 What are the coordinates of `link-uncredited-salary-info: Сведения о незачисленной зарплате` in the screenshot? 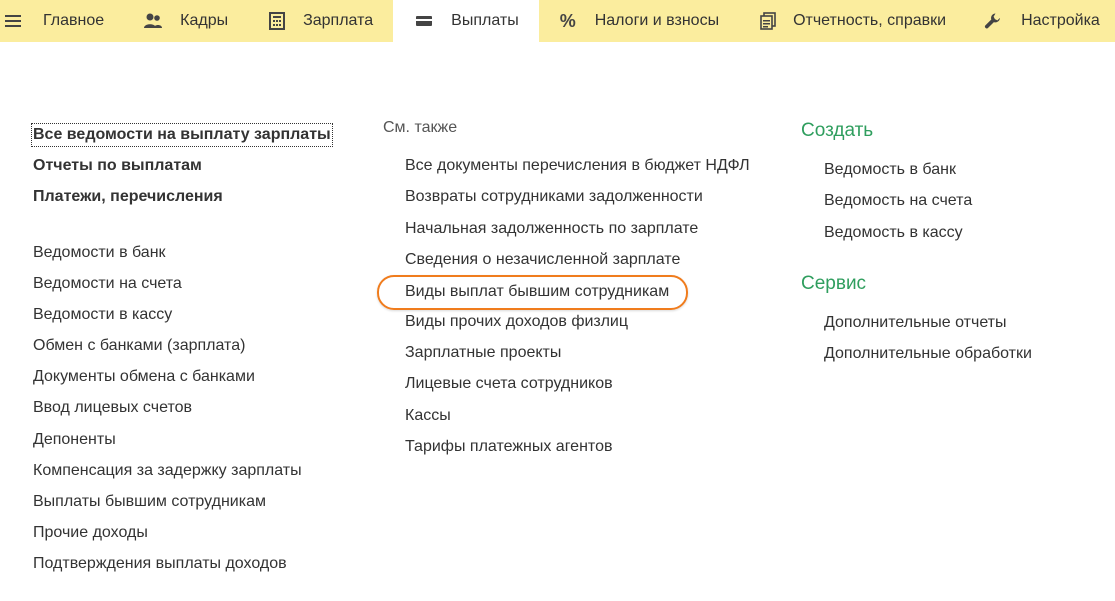 It's located at (542, 260).